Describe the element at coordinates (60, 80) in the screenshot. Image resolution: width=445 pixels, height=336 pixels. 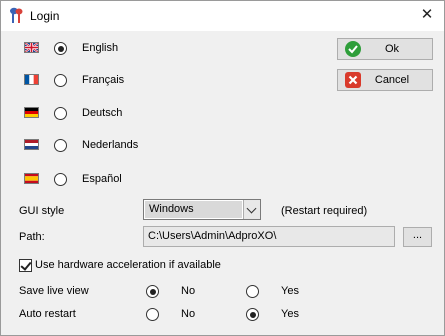
I see `language-radio-french` at that location.